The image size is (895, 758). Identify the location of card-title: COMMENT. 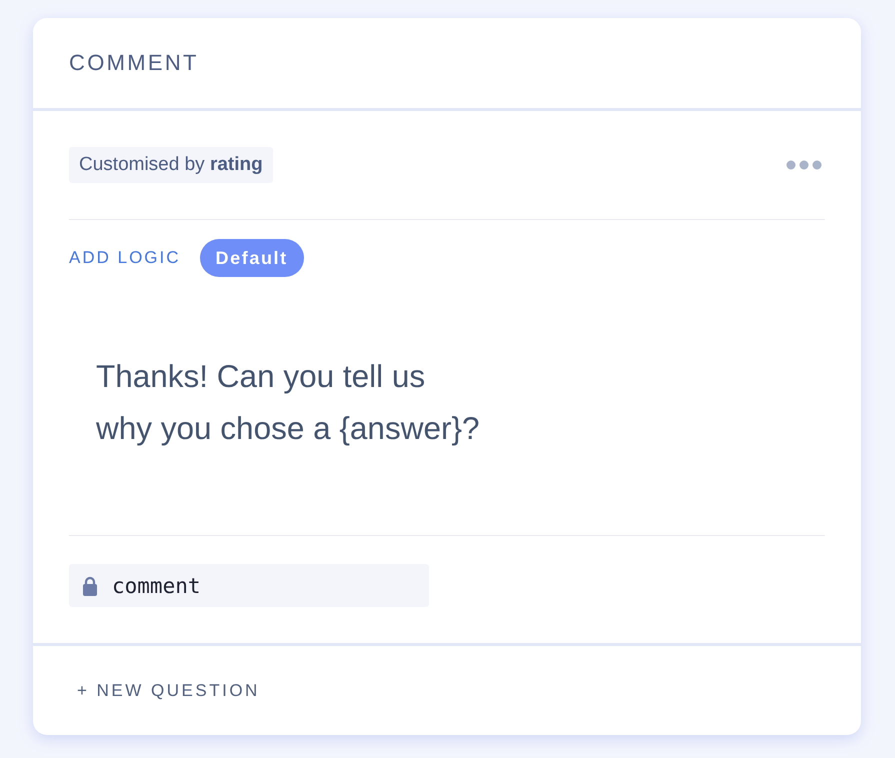
(134, 63).